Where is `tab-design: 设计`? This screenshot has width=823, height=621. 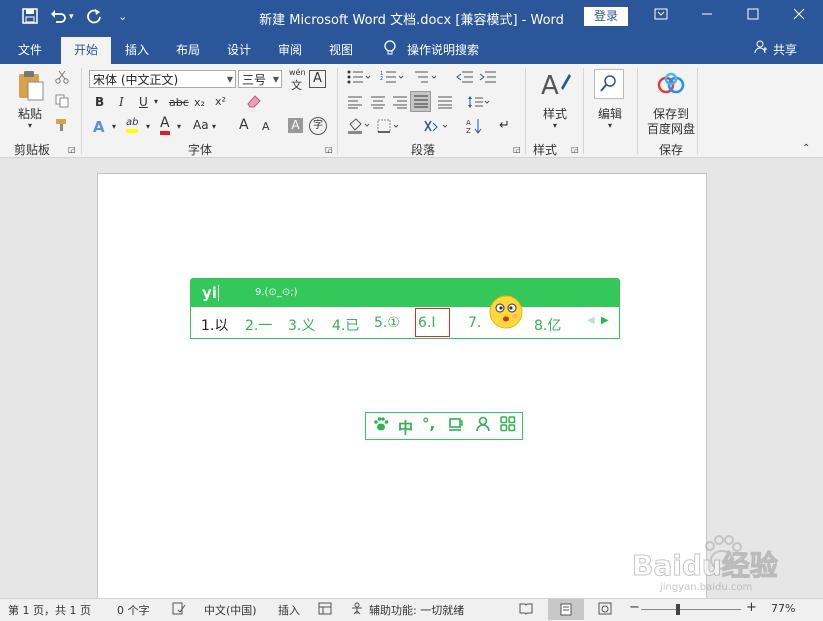
tab-design: 设计 is located at coordinates (239, 49).